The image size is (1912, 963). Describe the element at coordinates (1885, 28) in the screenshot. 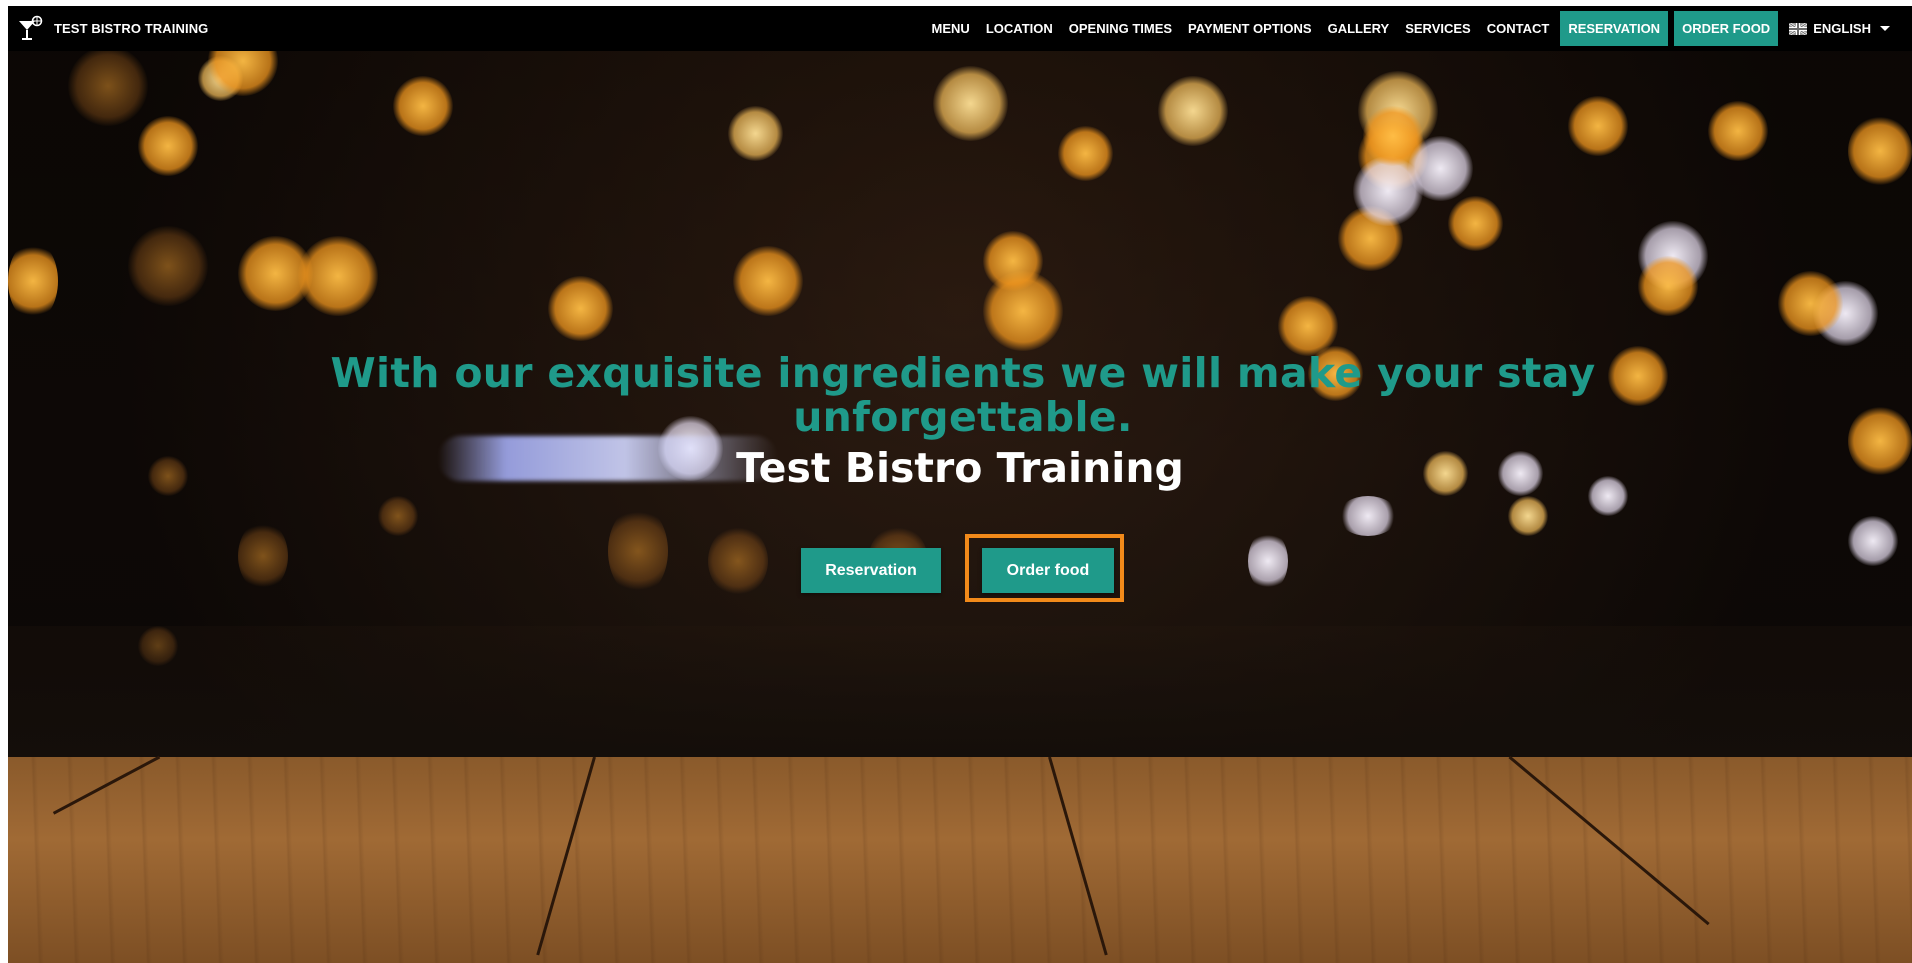

I see `caret-down-icon` at that location.